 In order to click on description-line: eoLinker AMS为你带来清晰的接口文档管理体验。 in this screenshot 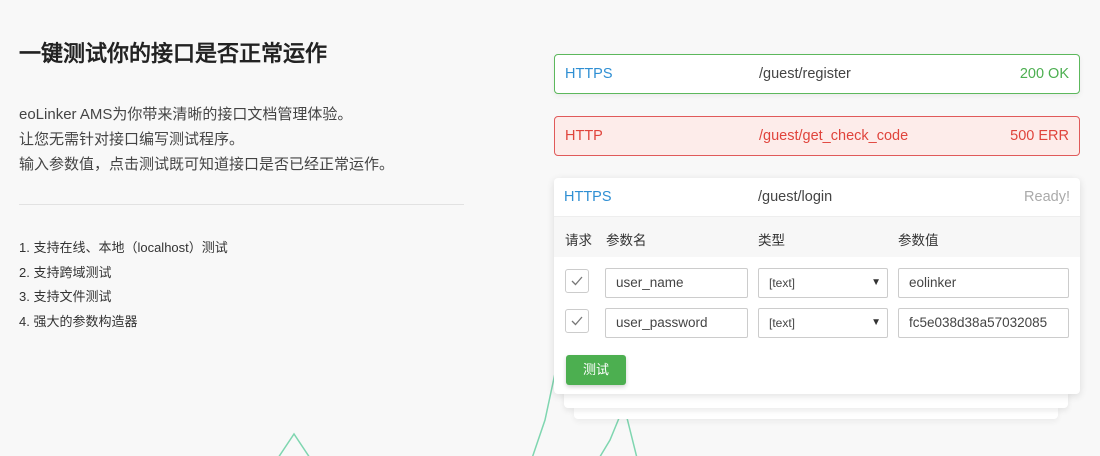, I will do `click(186, 114)`.